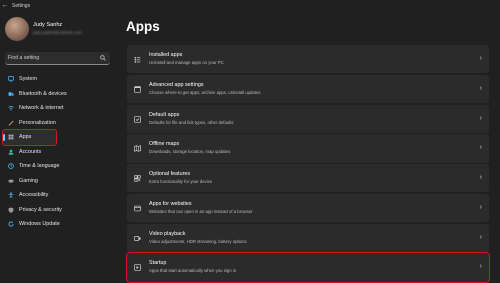 The image size is (500, 283). What do you see at coordinates (52, 58) in the screenshot?
I see `search-input` at bounding box center [52, 58].